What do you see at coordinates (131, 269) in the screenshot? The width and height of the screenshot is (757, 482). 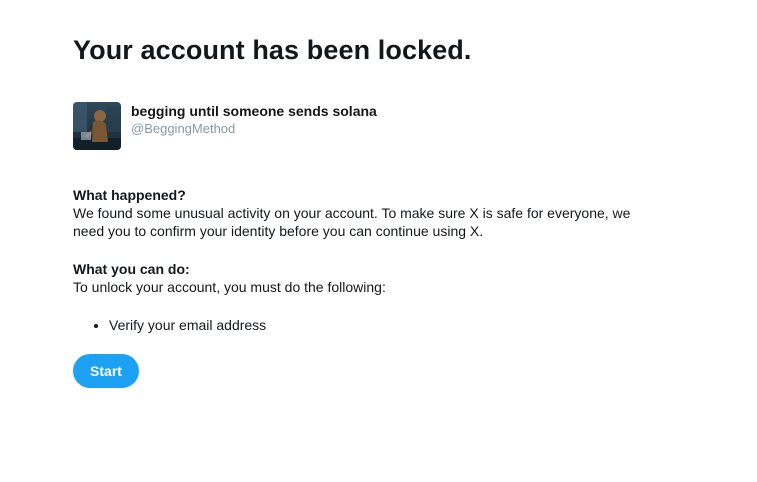 I see `what-you-can-do-heading: What you can do:` at bounding box center [131, 269].